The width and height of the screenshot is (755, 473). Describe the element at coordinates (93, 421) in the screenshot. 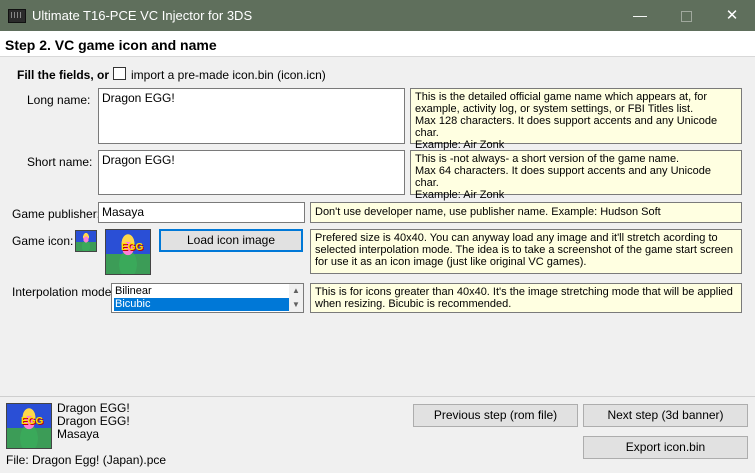

I see `preview-short-name: Dragon EGG!` at that location.